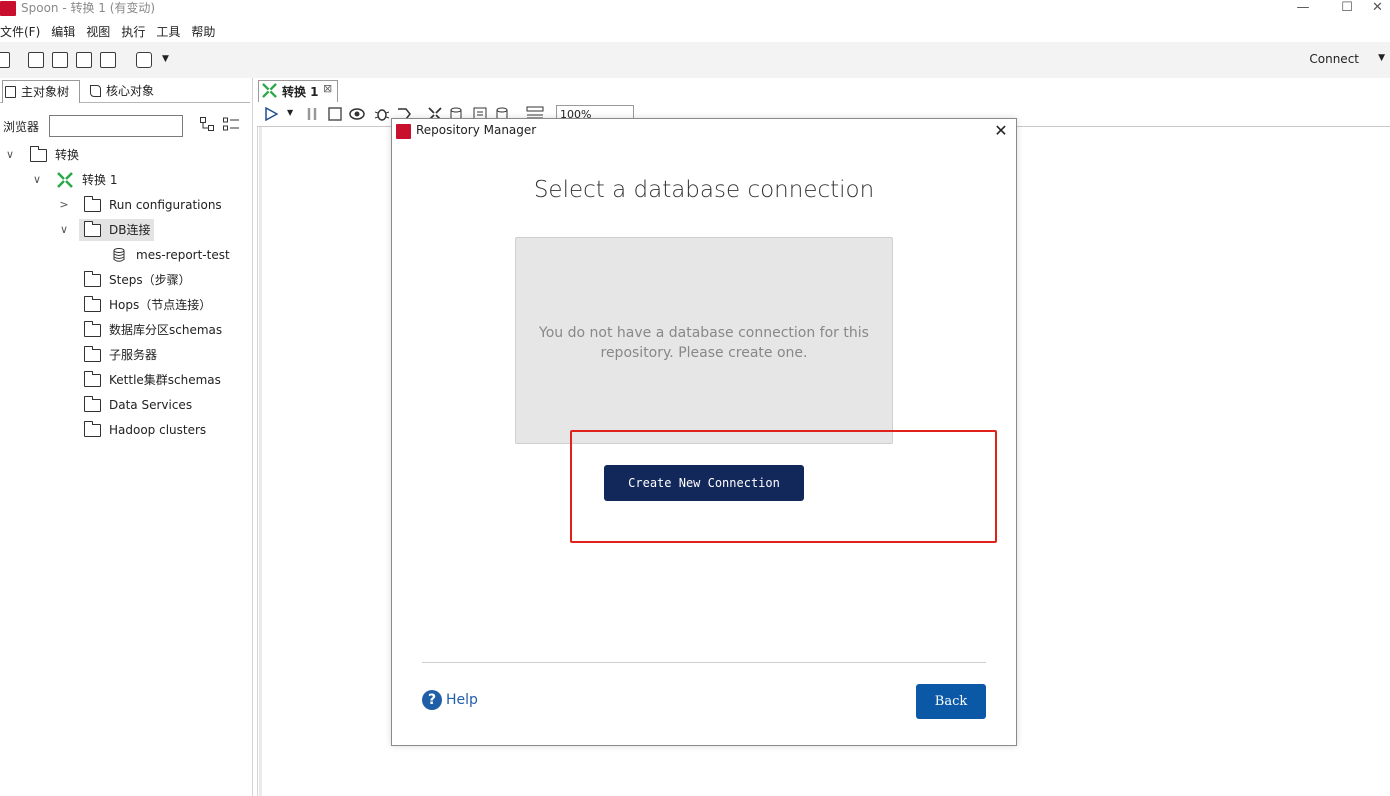 This screenshot has height=796, width=1390. Describe the element at coordinates (36, 60) in the screenshot. I see `open-file-icon` at that location.